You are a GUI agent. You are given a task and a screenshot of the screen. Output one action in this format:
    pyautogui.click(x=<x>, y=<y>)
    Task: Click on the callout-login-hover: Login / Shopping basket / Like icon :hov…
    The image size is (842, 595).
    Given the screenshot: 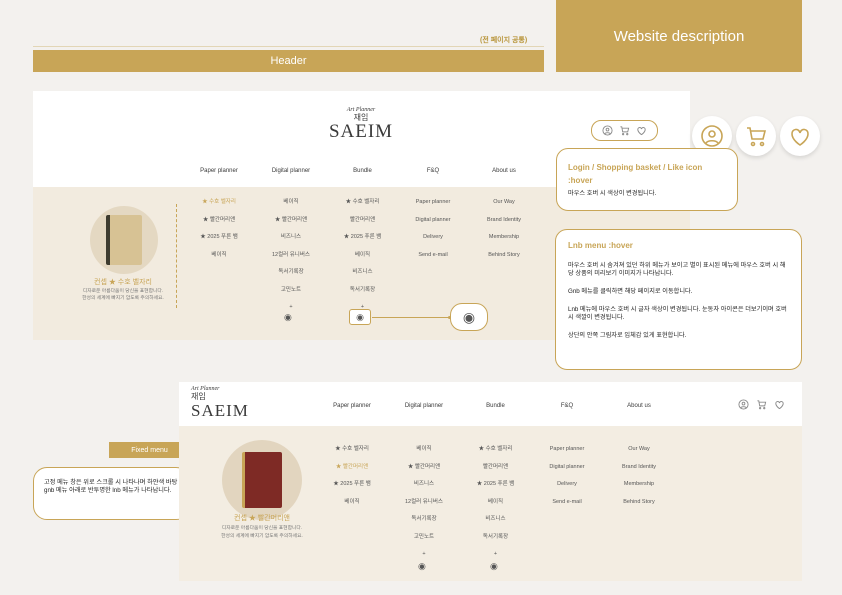 What is the action you would take?
    pyautogui.click(x=647, y=179)
    